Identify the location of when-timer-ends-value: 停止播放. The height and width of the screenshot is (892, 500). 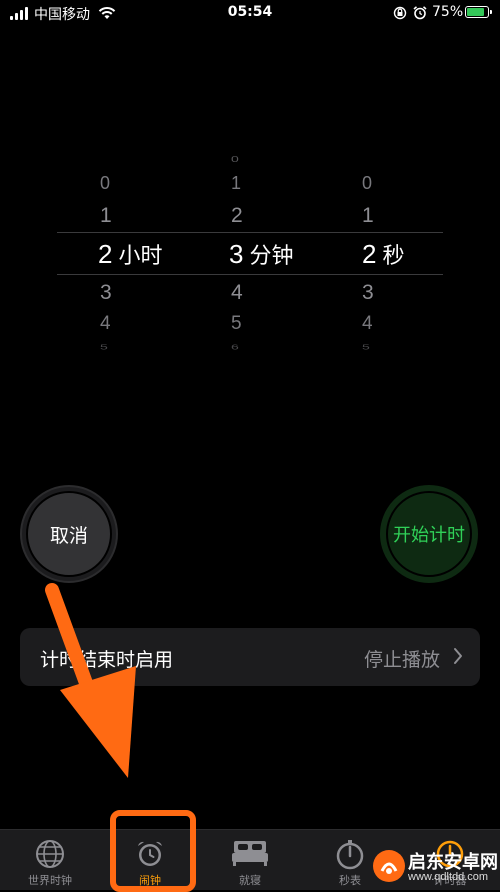
(401, 660).